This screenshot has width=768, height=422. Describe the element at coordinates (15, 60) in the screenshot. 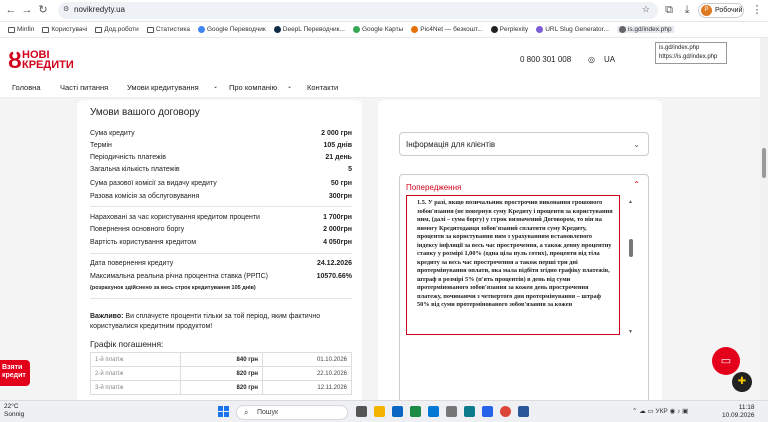

I see `logo-mark-icon: ȣ` at that location.